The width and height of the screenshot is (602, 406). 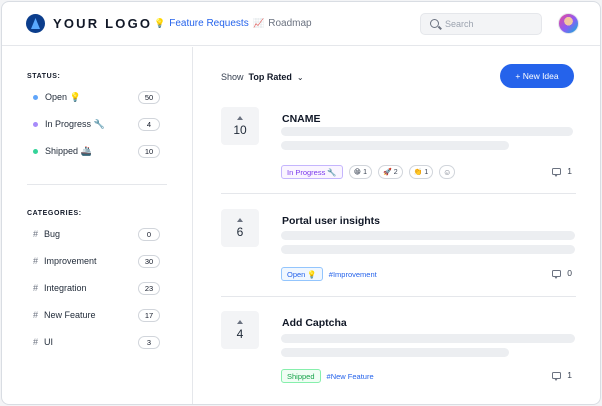 I want to click on sidebar-category-improvement: # Improvement 30, so click(x=96, y=261).